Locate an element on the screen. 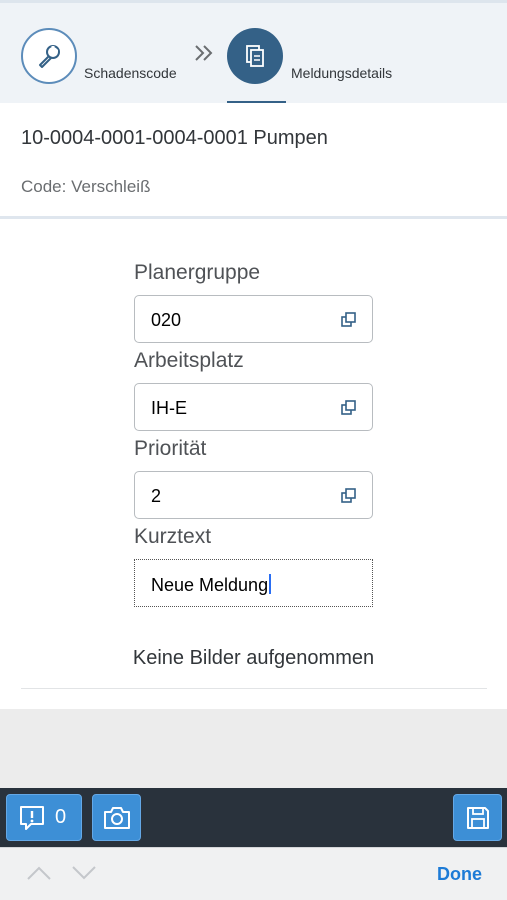 This screenshot has width=507, height=900. wizard-step-label: Meldungsdetails is located at coordinates (342, 73).